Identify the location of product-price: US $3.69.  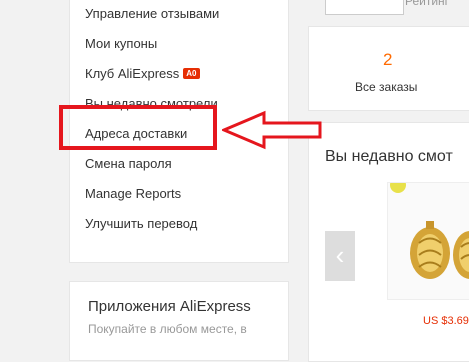
(446, 321).